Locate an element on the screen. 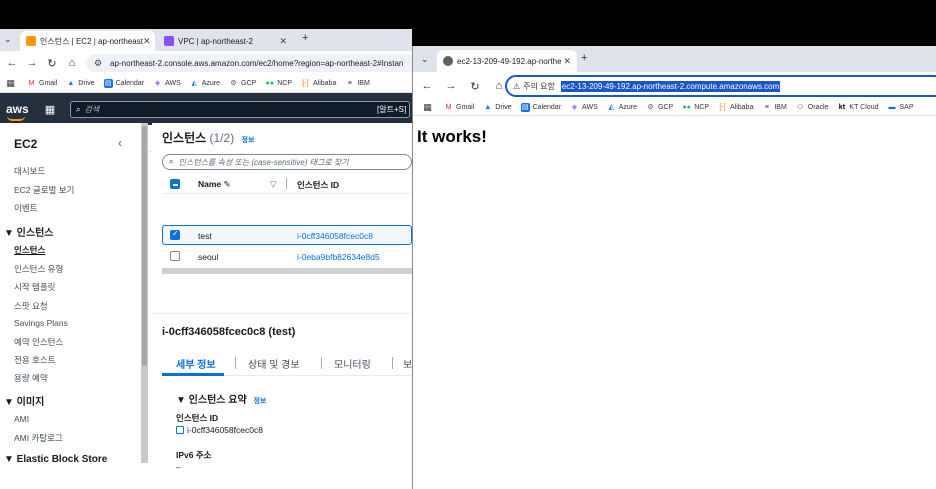 The image size is (936, 489). ipv6-label: IPv6 주소 is located at coordinates (194, 455).